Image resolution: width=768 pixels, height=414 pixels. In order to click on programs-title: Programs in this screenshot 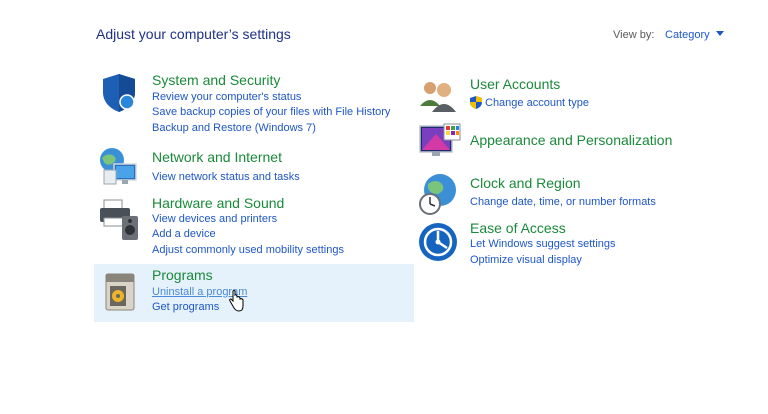, I will do `click(182, 275)`.